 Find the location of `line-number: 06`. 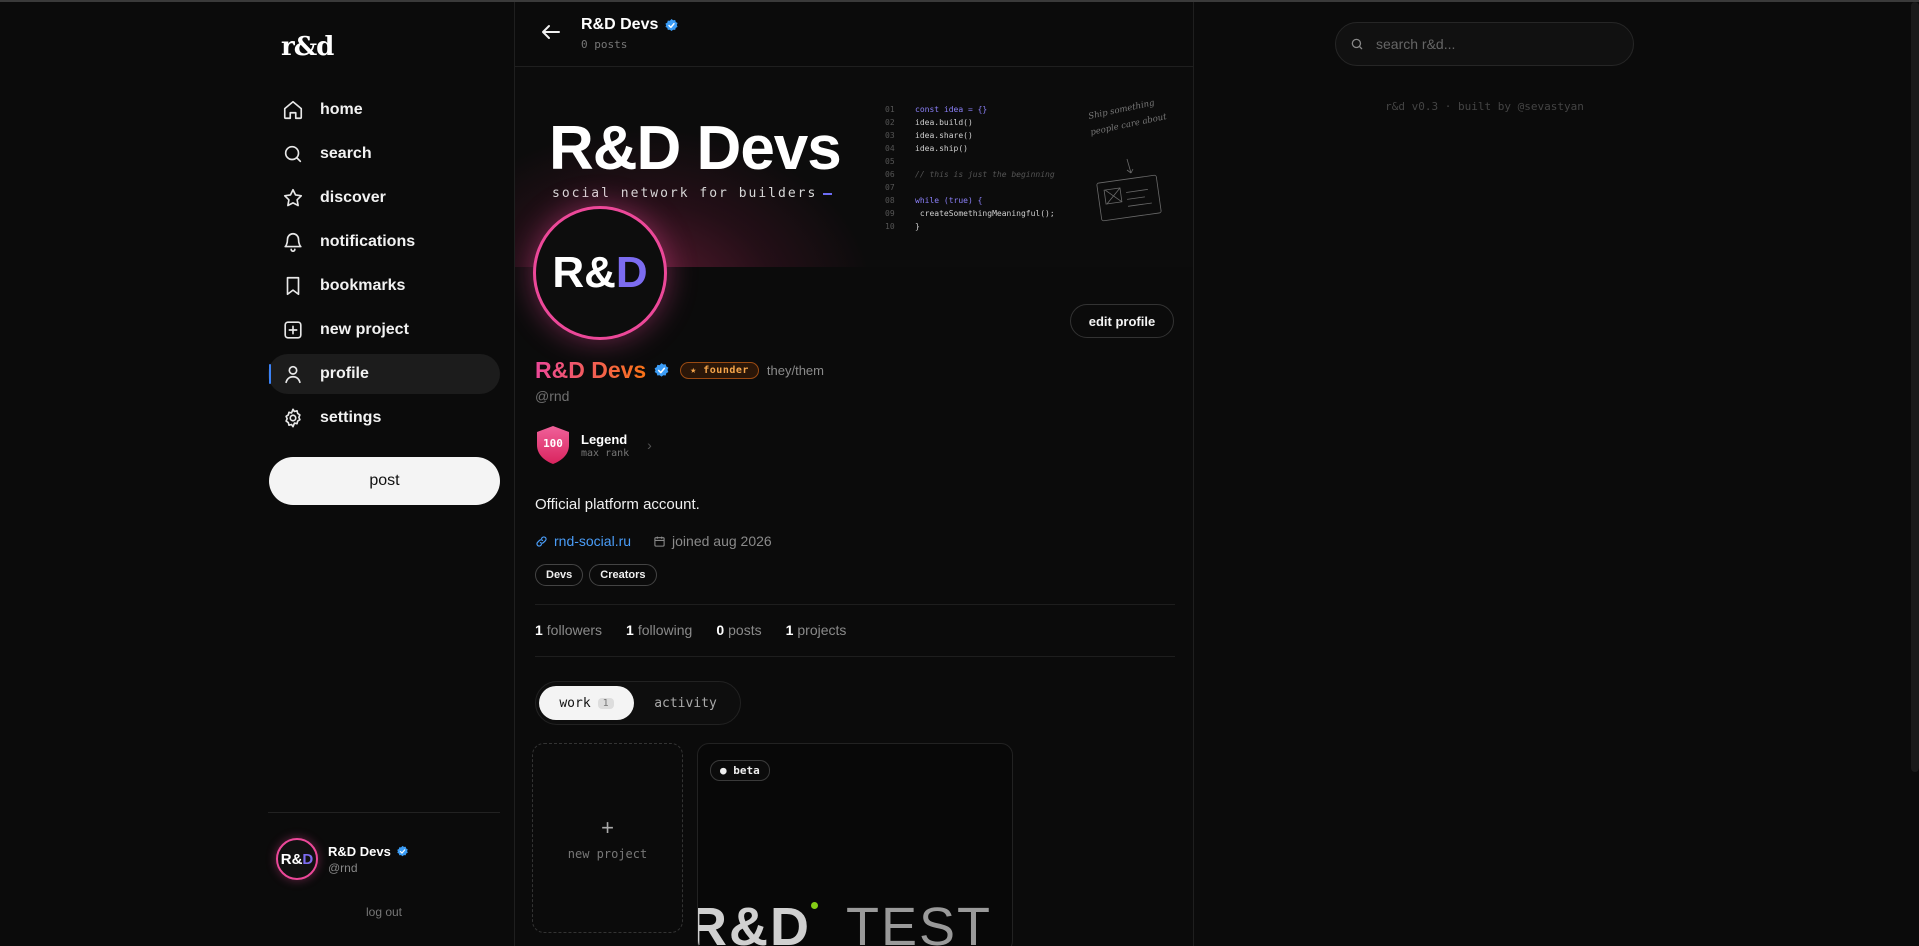

line-number: 06 is located at coordinates (890, 174).